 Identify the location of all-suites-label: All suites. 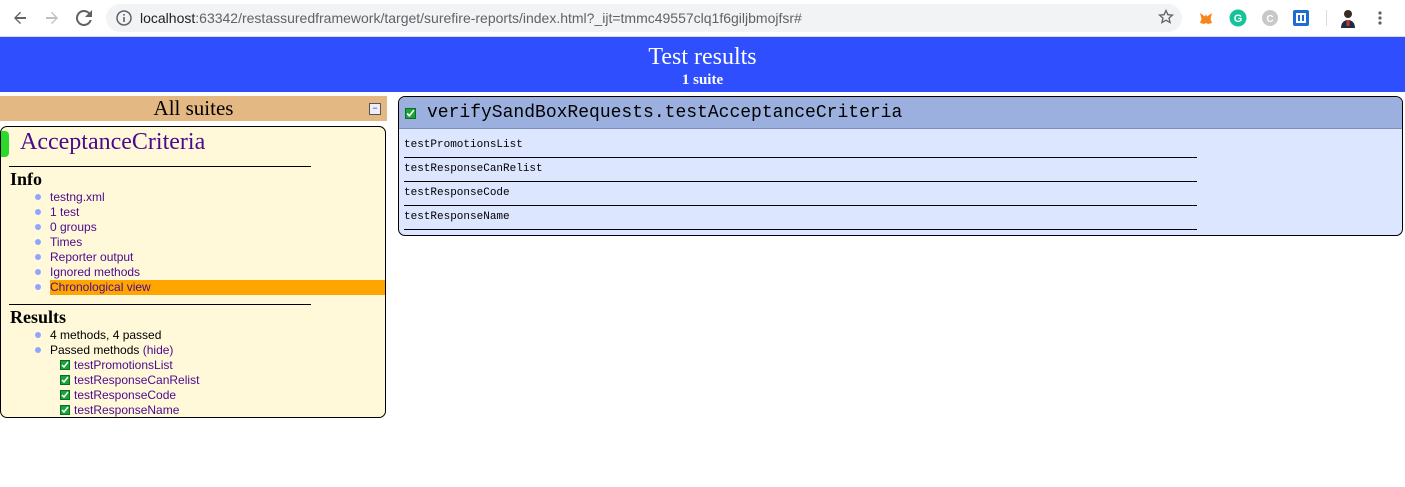
(193, 108).